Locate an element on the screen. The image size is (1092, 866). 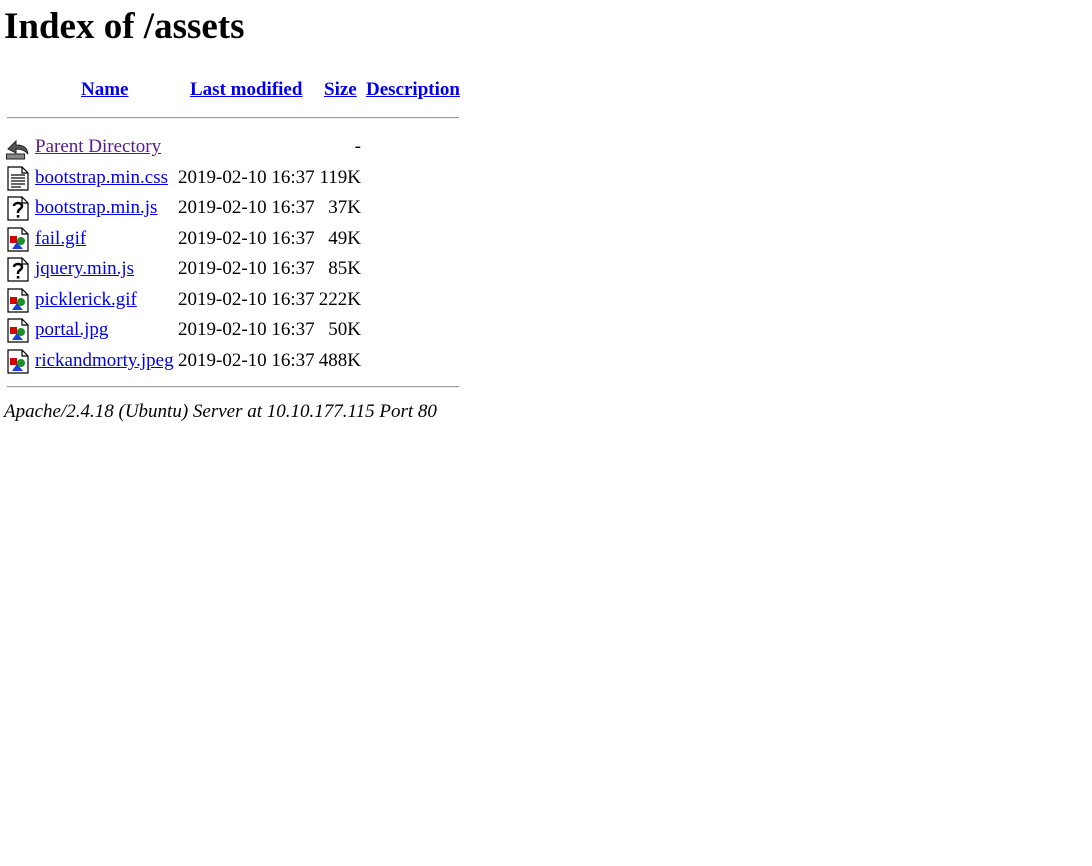
table-row: portal.jpg 2019-02-10 16:37 50K is located at coordinates (235, 330).